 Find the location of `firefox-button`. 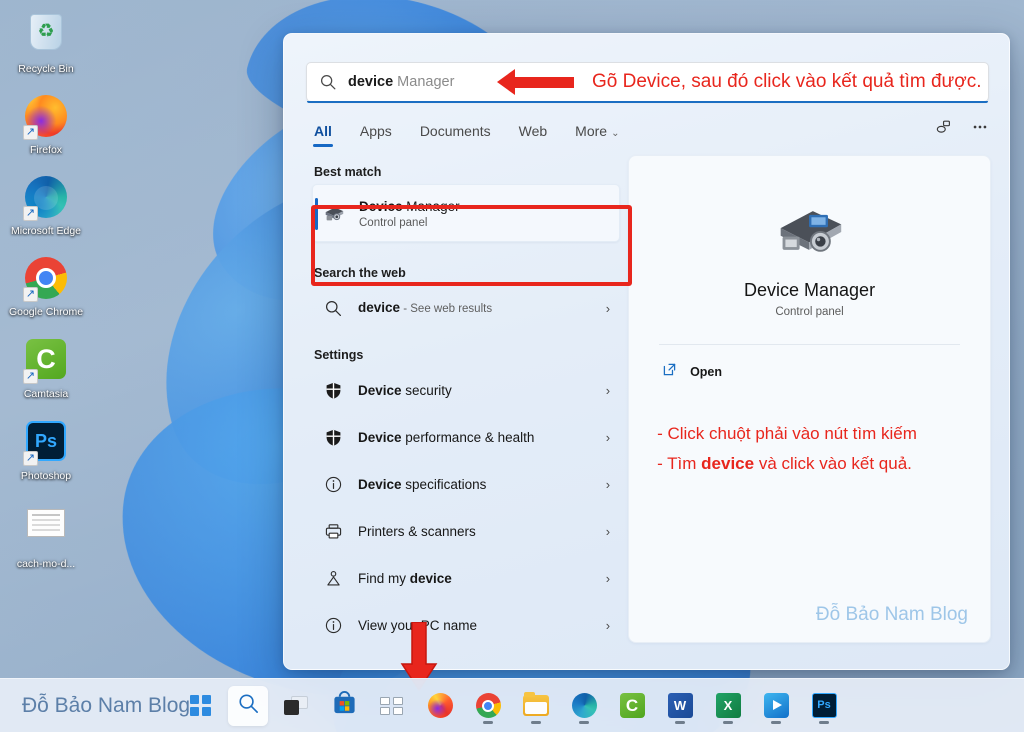

firefox-button is located at coordinates (440, 706).